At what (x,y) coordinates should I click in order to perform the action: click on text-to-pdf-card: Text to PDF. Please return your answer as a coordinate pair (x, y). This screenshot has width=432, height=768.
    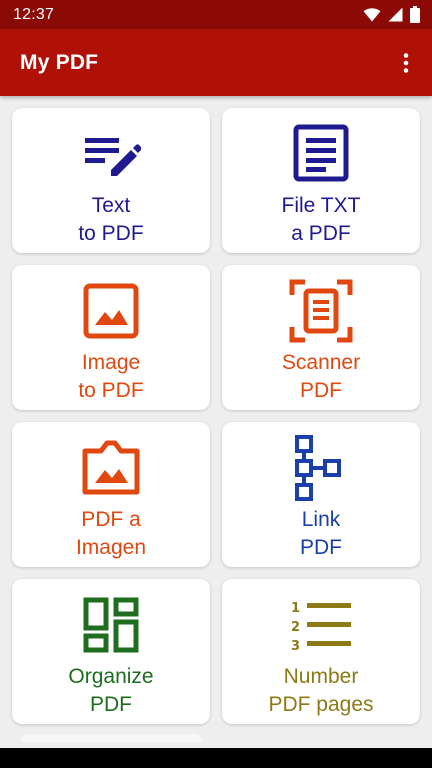
    Looking at the image, I should click on (111, 180).